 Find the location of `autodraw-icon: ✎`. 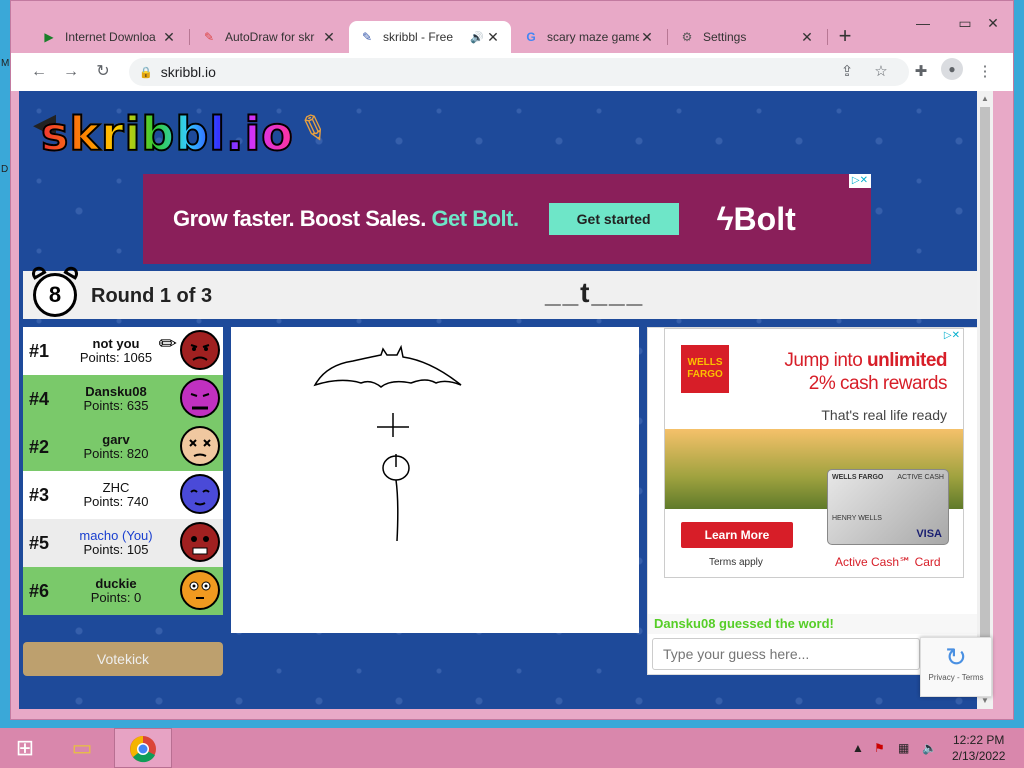

autodraw-icon: ✎ is located at coordinates (209, 37).